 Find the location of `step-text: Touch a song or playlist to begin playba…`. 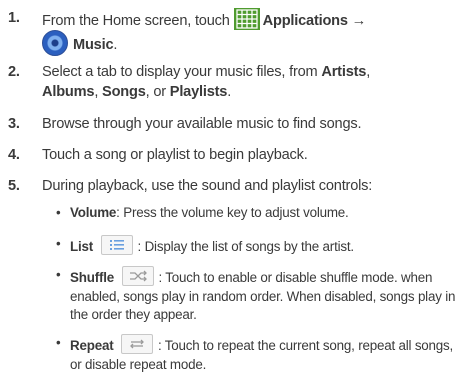

step-text: Touch a song or playlist to begin playba… is located at coordinates (175, 155).